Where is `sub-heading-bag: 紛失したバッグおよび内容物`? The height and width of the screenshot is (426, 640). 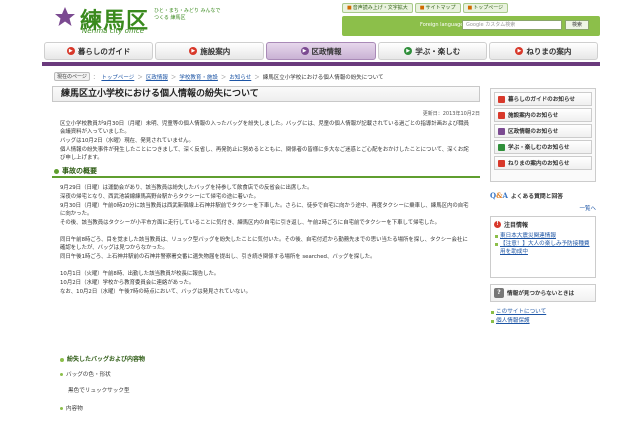 sub-heading-bag: 紛失したバッグおよび内容物 is located at coordinates (102, 358).